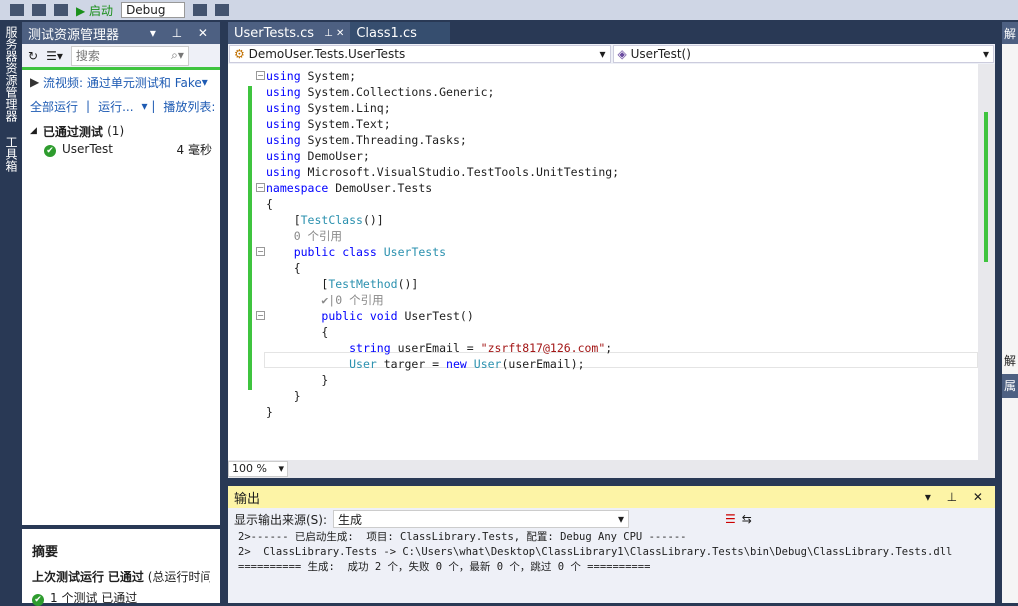 This screenshot has width=1018, height=606. What do you see at coordinates (411, 364) in the screenshot?
I see `code-token: targer =` at bounding box center [411, 364].